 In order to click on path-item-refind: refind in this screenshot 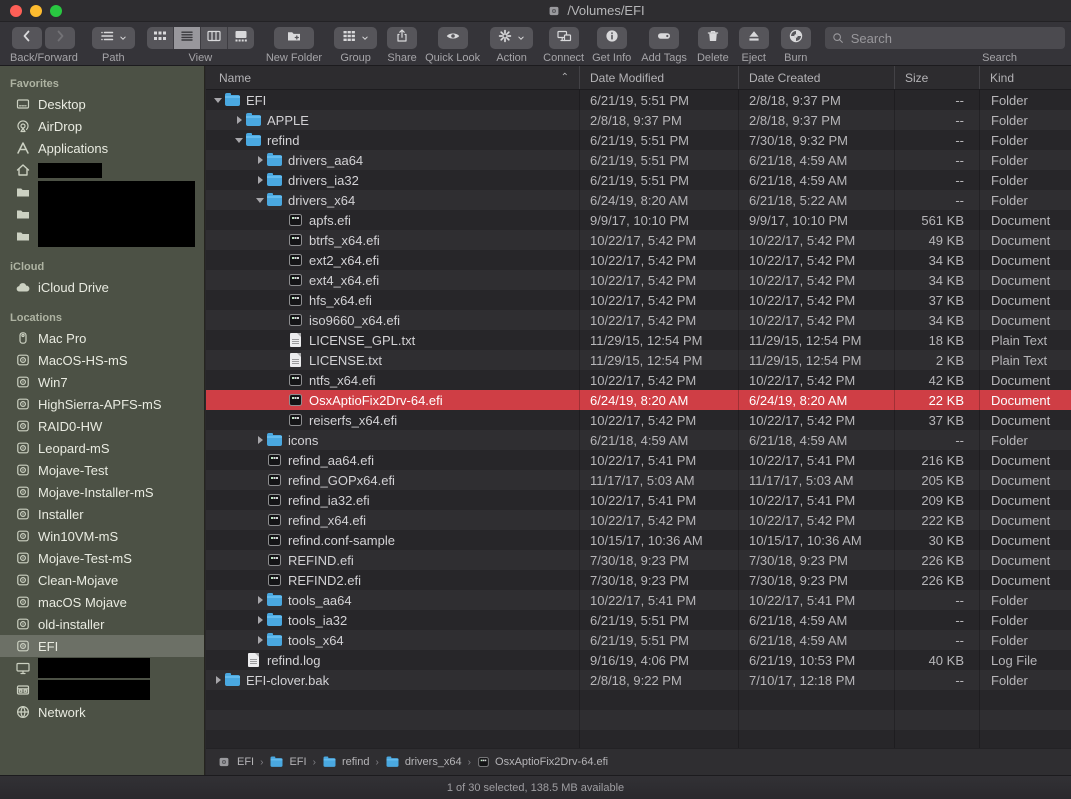, I will do `click(345, 761)`.